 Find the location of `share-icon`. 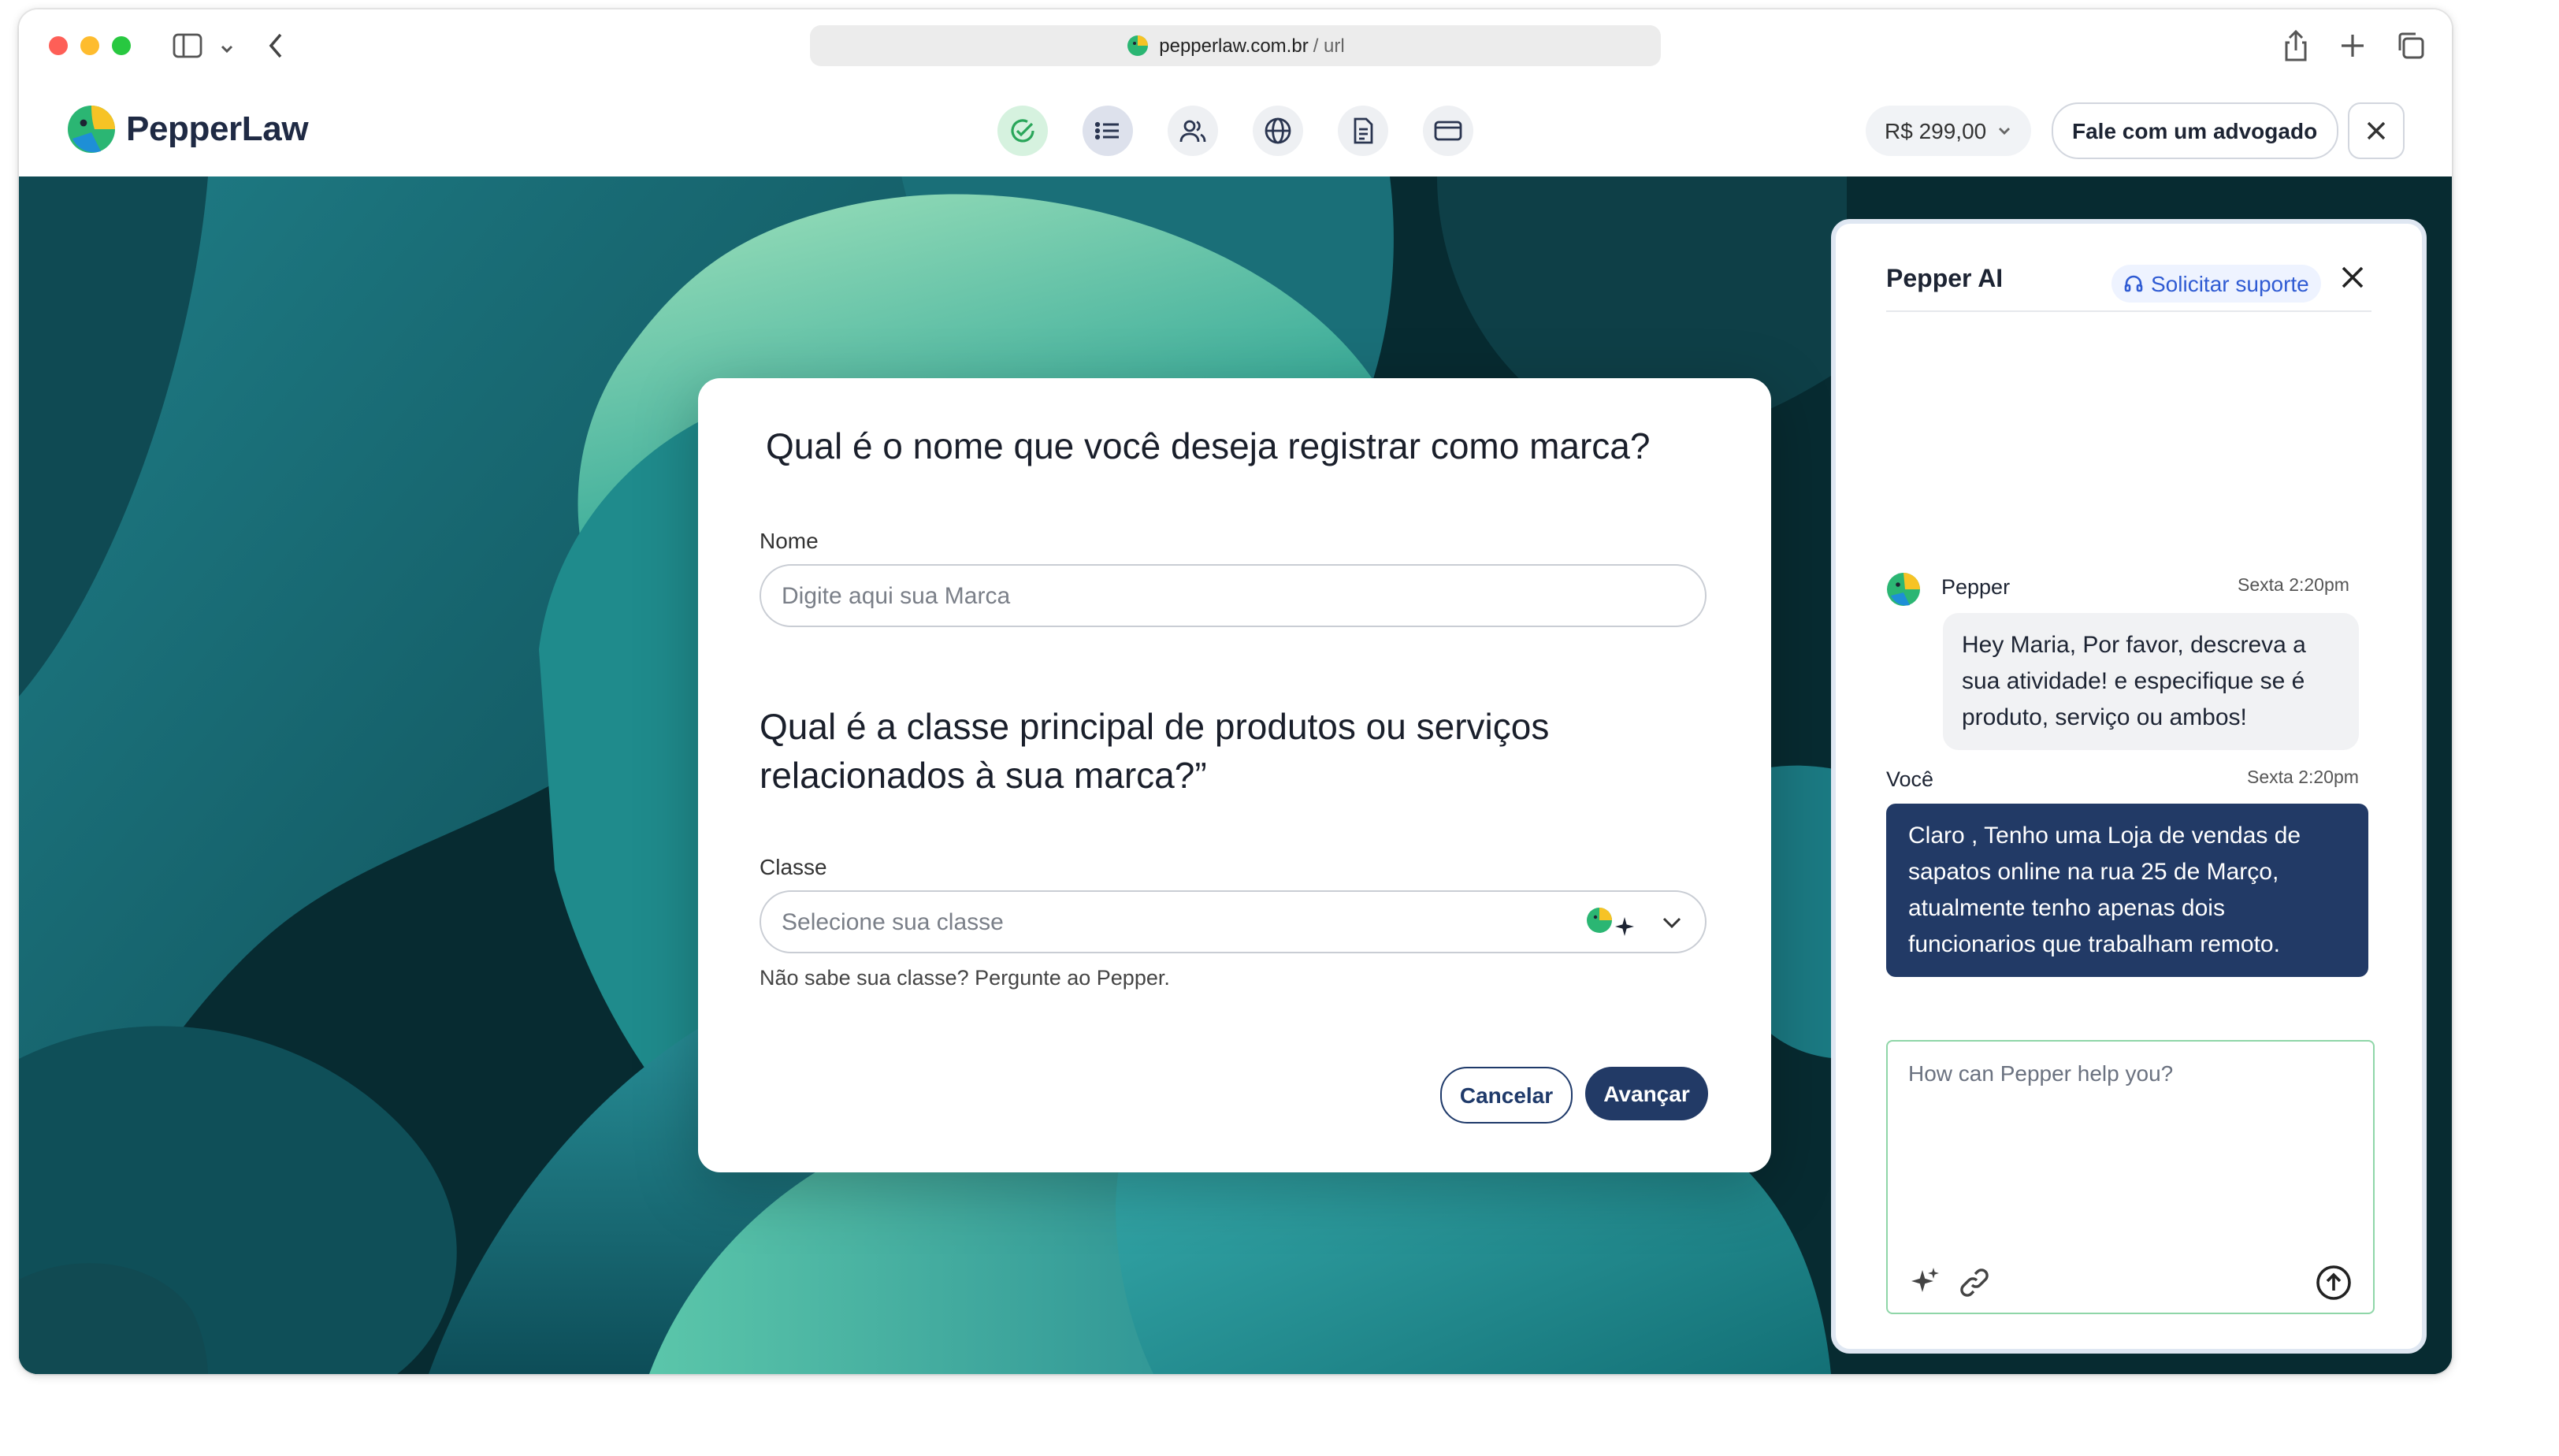

share-icon is located at coordinates (2296, 49).